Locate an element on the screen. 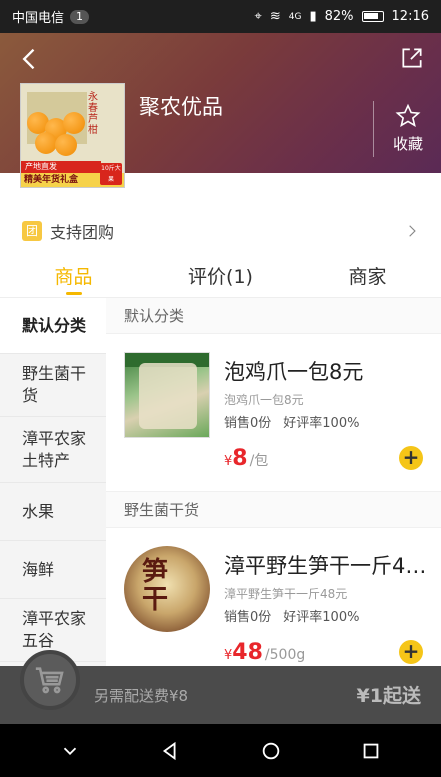 The width and height of the screenshot is (441, 777). carrier-name: 中国电信 is located at coordinates (38, 18).